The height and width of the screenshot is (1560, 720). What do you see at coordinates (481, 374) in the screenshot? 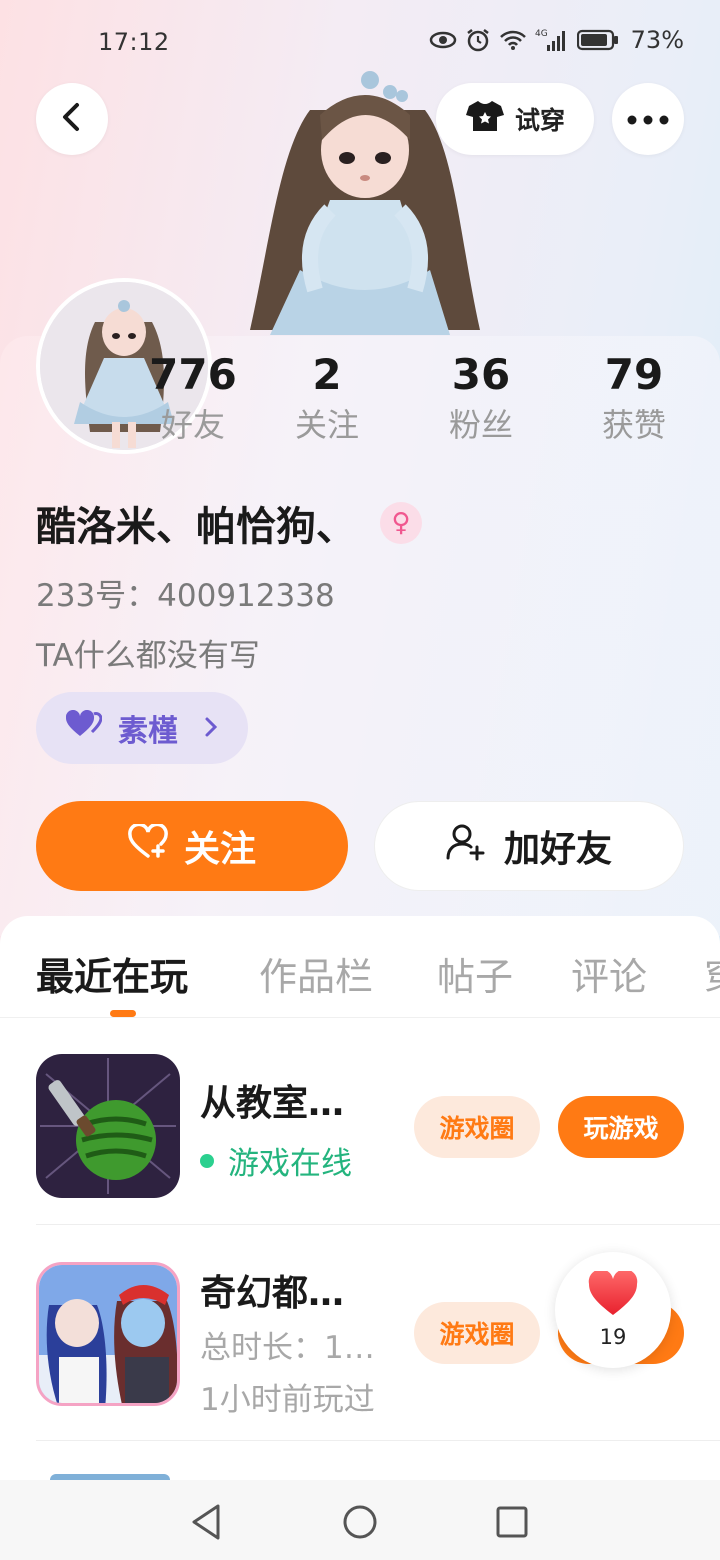
I see `stat-value: 36` at bounding box center [481, 374].